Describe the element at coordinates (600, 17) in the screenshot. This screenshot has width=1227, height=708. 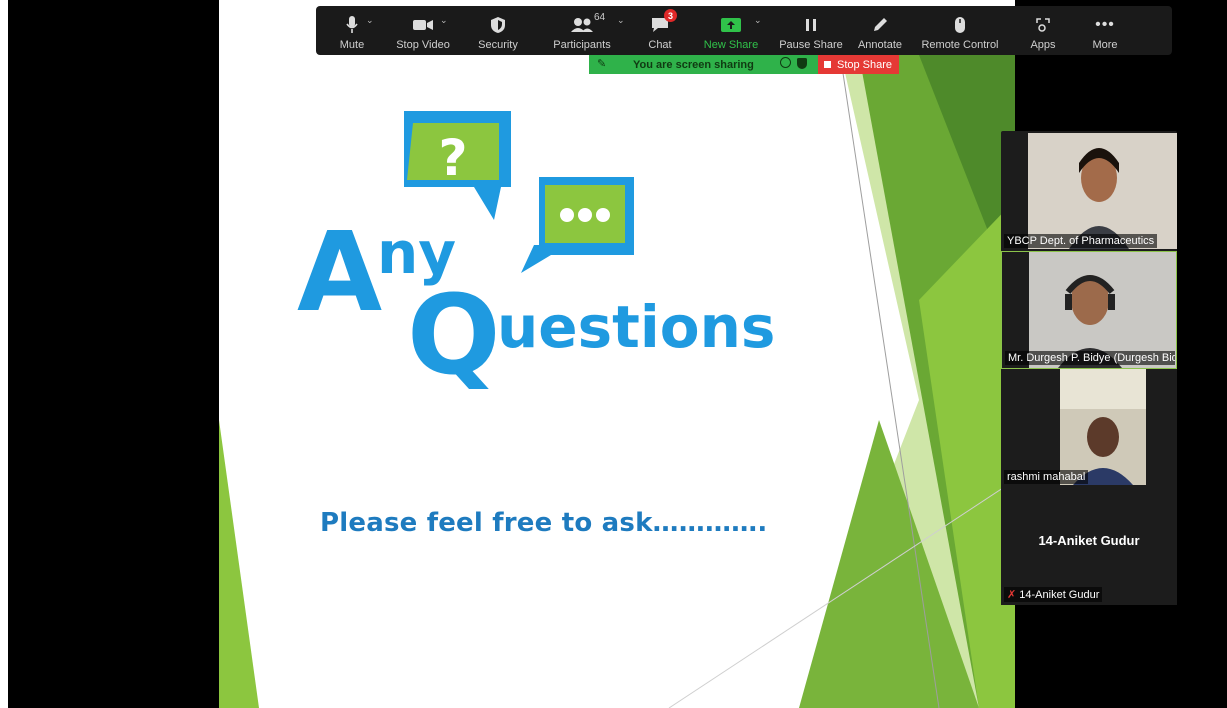
I see `participants-count: 64` at that location.